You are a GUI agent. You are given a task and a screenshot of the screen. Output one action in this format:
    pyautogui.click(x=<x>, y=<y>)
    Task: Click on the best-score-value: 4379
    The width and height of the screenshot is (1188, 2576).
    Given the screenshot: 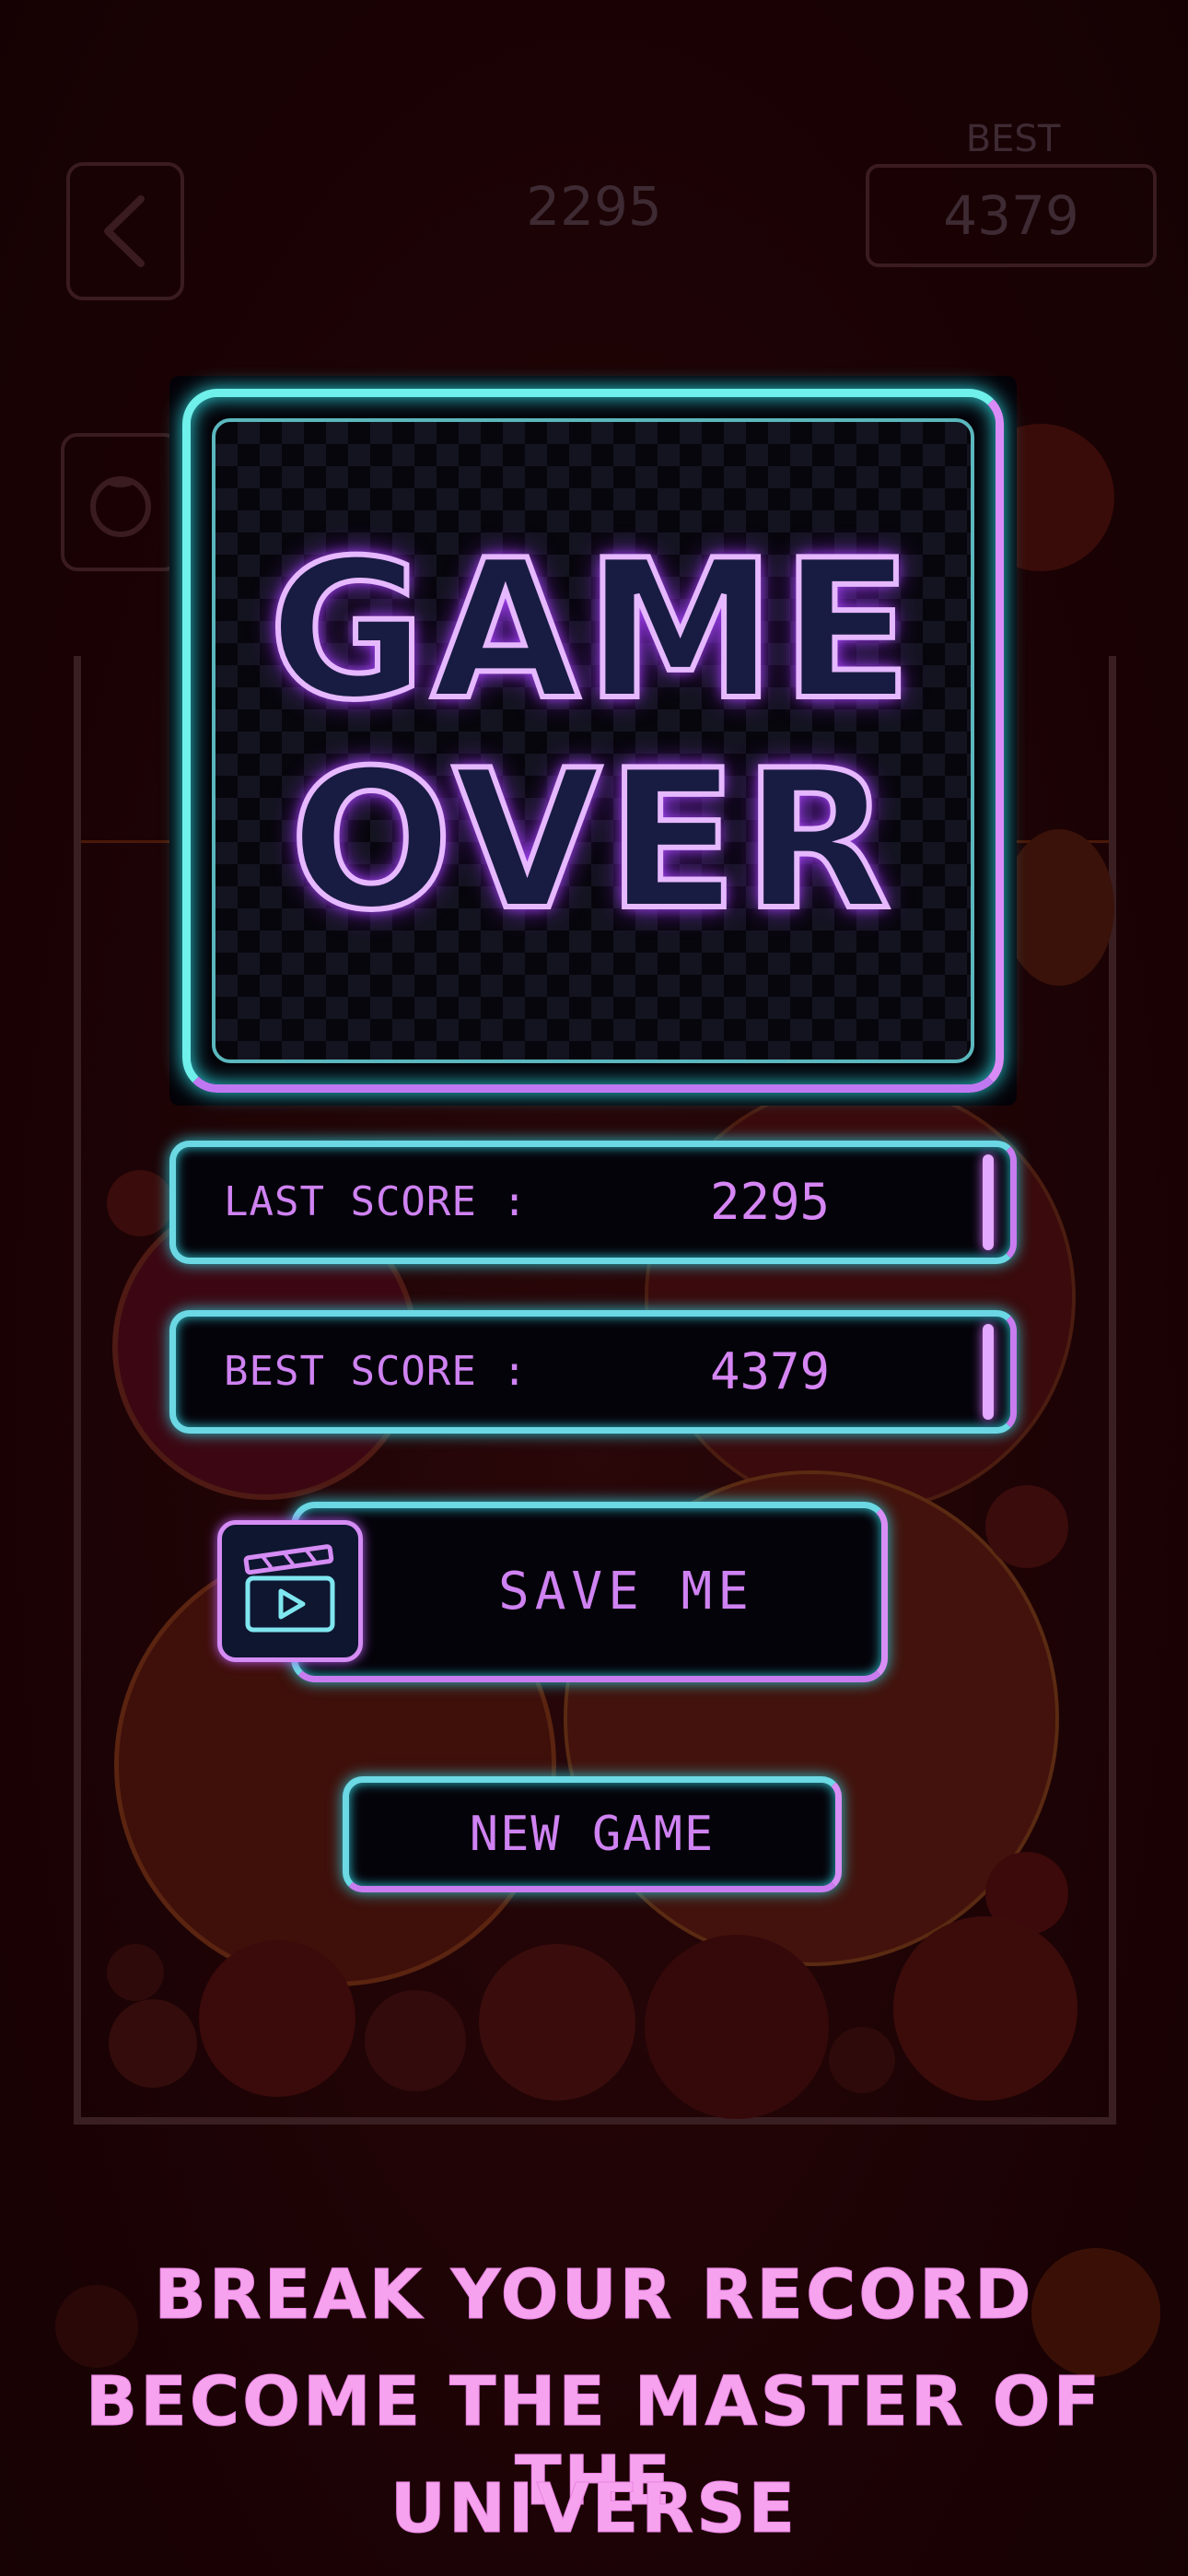 What is the action you would take?
    pyautogui.click(x=770, y=1371)
    